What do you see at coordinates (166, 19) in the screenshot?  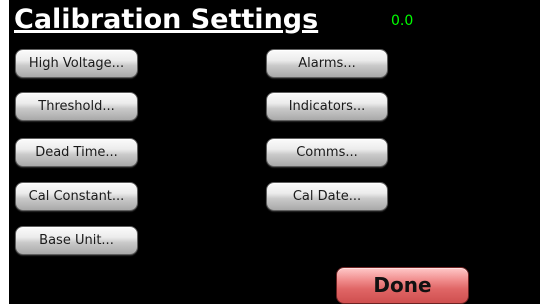 I see `page-title: Calibration Settings` at bounding box center [166, 19].